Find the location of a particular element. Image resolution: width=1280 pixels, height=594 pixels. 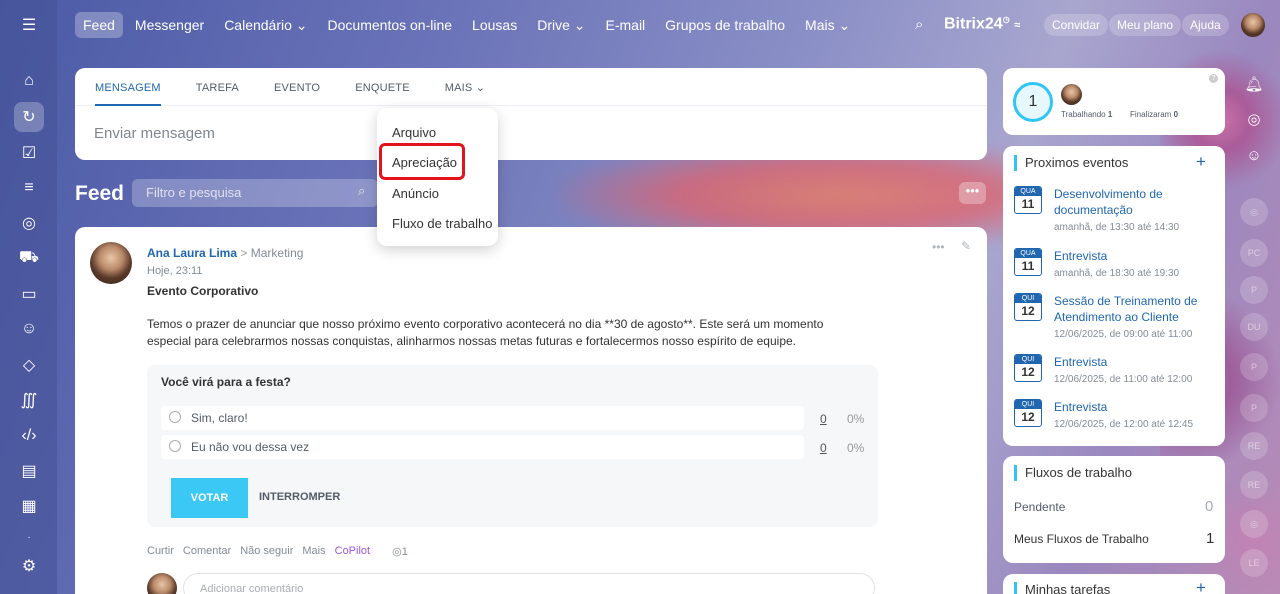

add-task-icon: + is located at coordinates (1201, 586).